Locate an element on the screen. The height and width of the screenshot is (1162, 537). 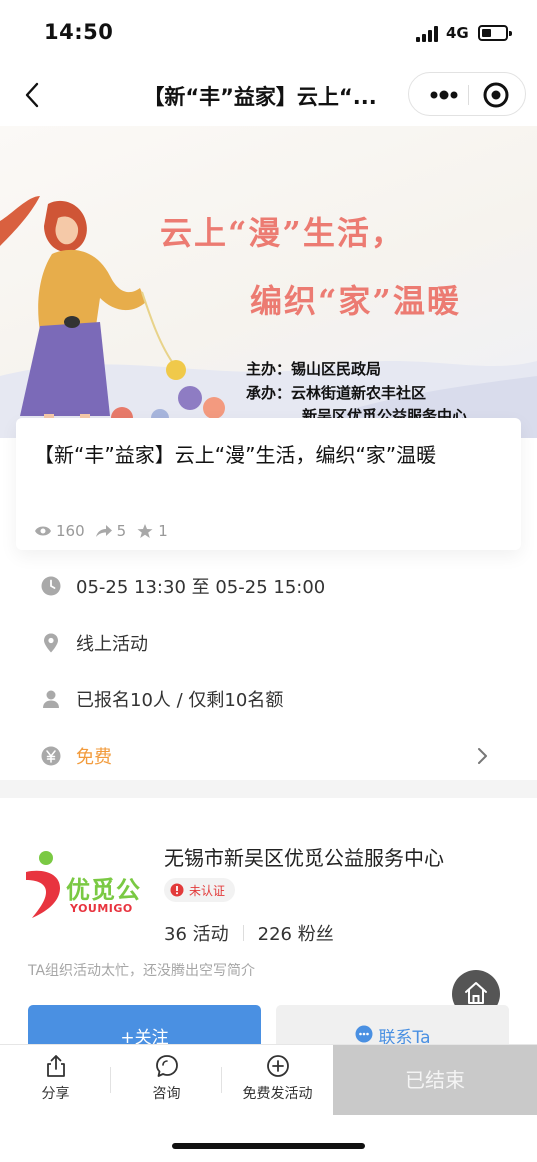
banner-organizer: 承办：云林街道新农丰社区 is located at coordinates (336, 393).